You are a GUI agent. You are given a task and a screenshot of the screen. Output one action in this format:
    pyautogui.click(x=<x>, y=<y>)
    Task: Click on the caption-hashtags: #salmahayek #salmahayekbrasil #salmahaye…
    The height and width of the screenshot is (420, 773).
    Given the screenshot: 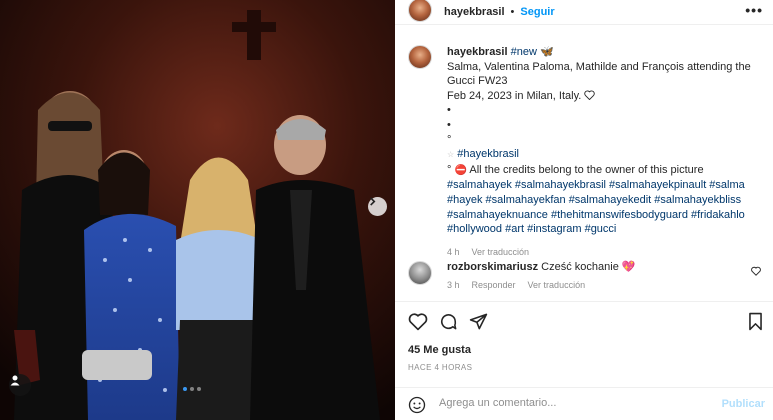 What is the action you would take?
    pyautogui.click(x=607, y=207)
    